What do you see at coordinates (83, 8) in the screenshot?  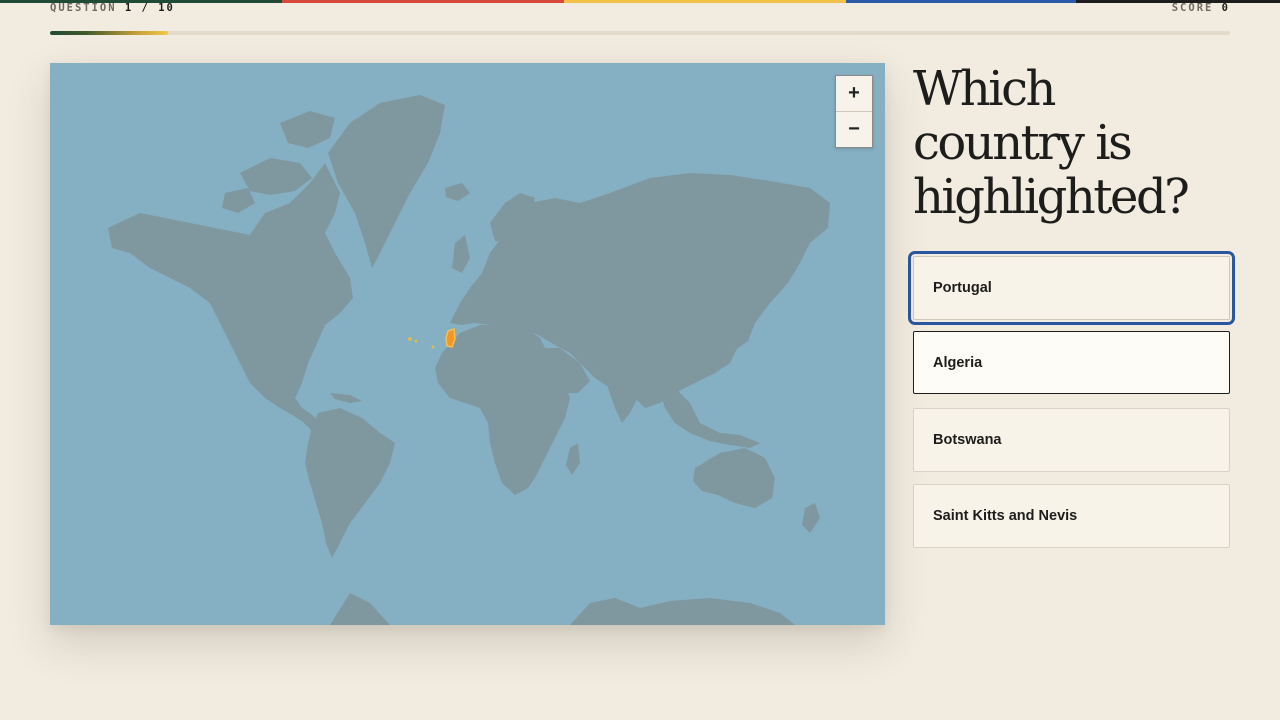 I see `question-label: QUESTION` at bounding box center [83, 8].